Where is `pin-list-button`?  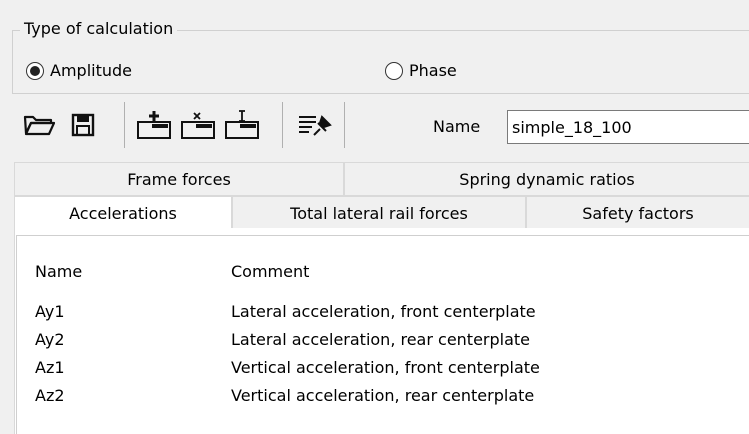
pin-list-button is located at coordinates (314, 125).